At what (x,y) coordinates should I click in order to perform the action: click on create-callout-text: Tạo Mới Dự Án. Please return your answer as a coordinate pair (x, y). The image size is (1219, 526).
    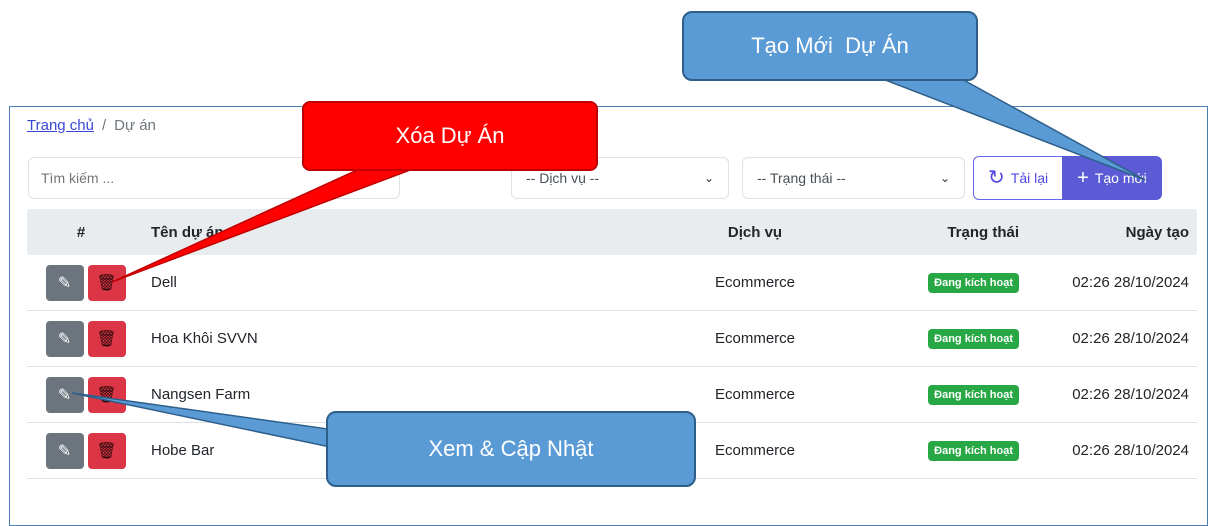
    Looking at the image, I should click on (830, 45).